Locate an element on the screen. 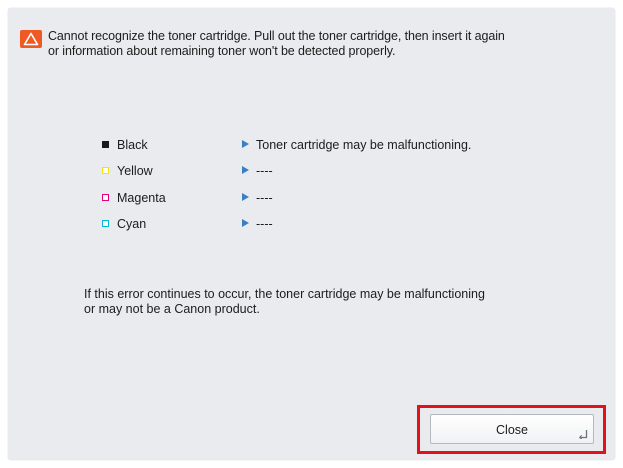 The width and height of the screenshot is (623, 468). return-corner-icon is located at coordinates (583, 434).